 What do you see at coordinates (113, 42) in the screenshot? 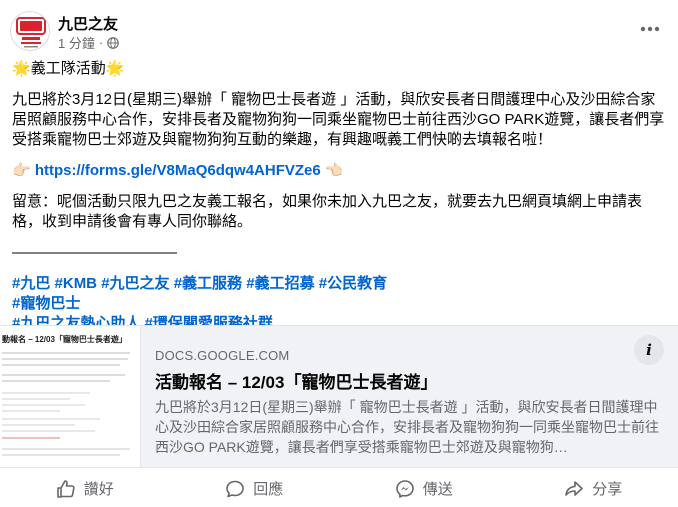
I see `globe-icon` at bounding box center [113, 42].